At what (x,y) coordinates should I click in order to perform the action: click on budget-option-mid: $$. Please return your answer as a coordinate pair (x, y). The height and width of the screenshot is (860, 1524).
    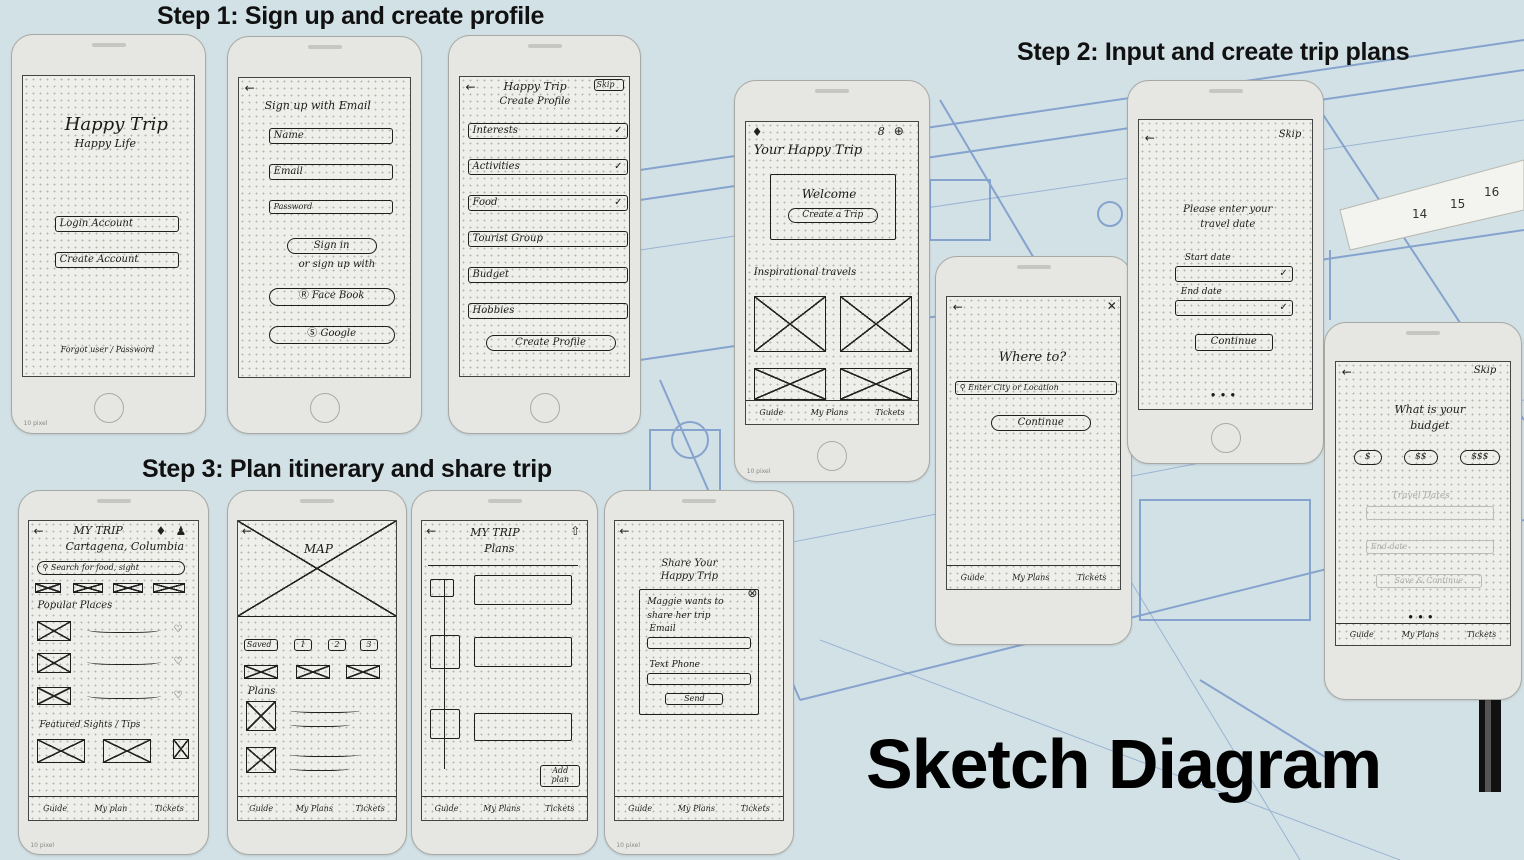
    Looking at the image, I should click on (1420, 457).